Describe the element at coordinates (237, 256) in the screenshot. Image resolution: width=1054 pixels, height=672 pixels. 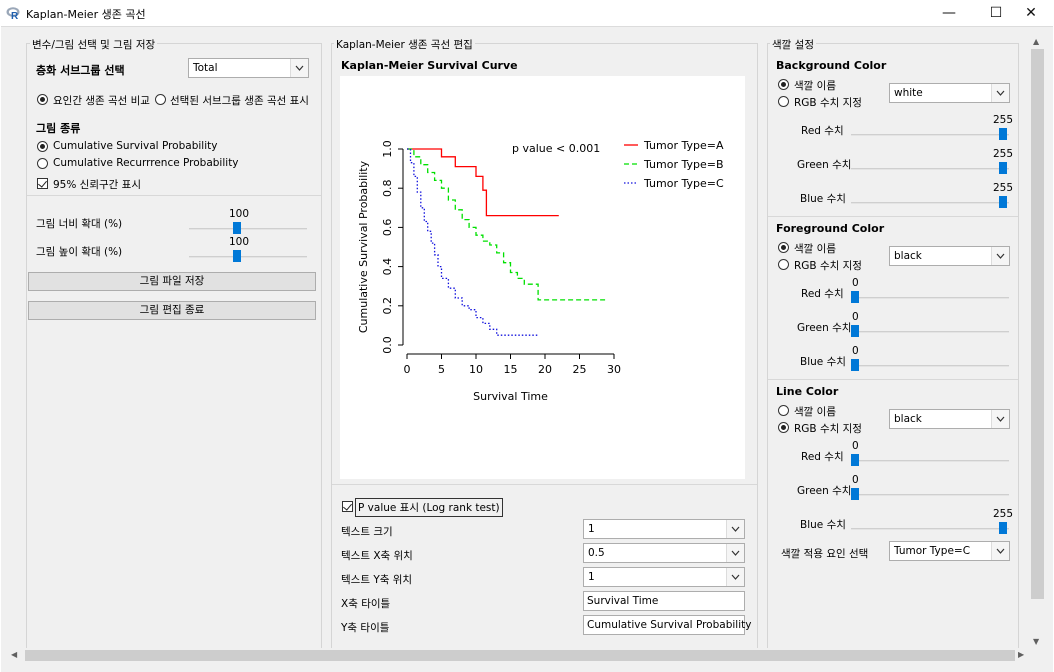
I see `height-slider-thumb` at that location.